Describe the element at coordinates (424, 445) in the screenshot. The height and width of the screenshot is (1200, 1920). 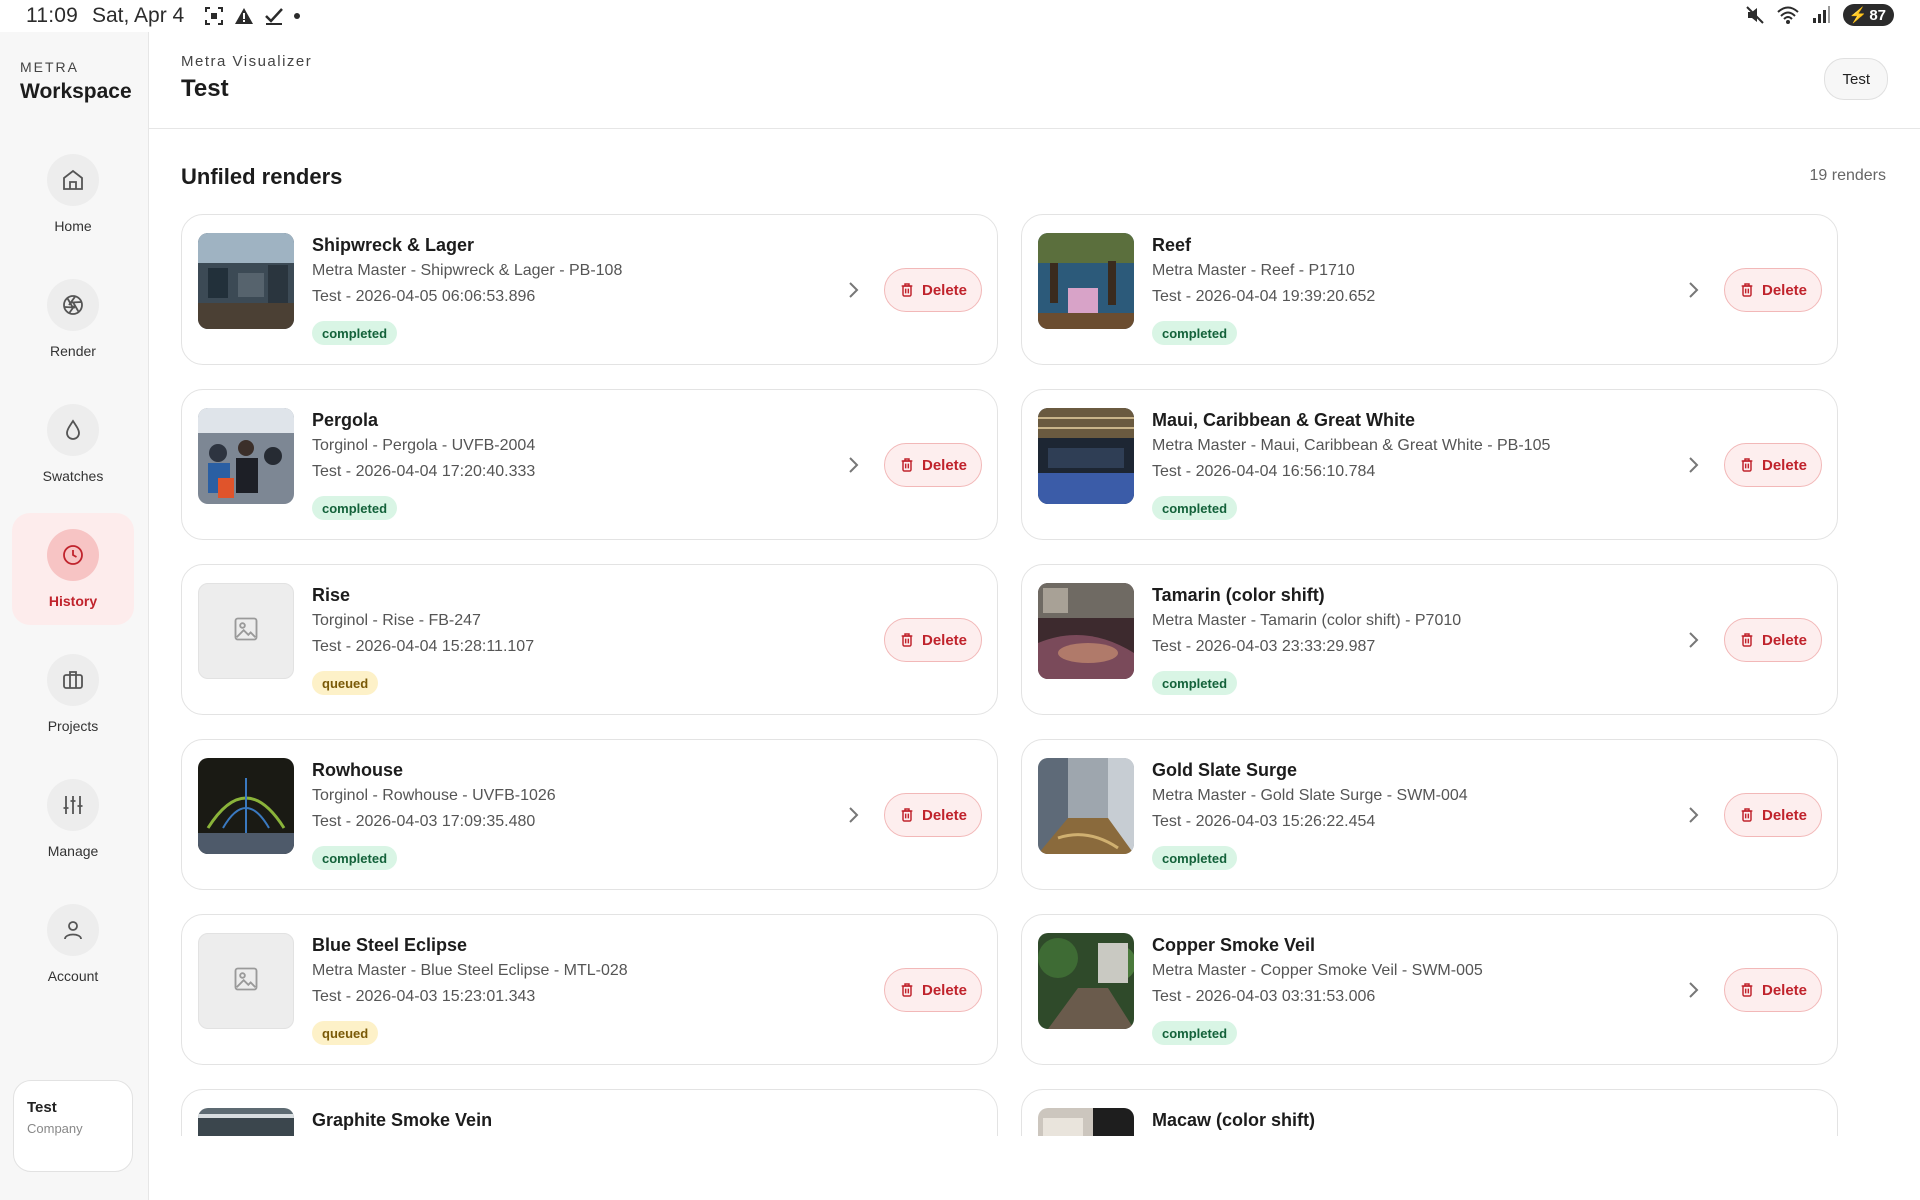
I see `render-subtitle: Torginol - Pergola - UVFB-2004` at that location.